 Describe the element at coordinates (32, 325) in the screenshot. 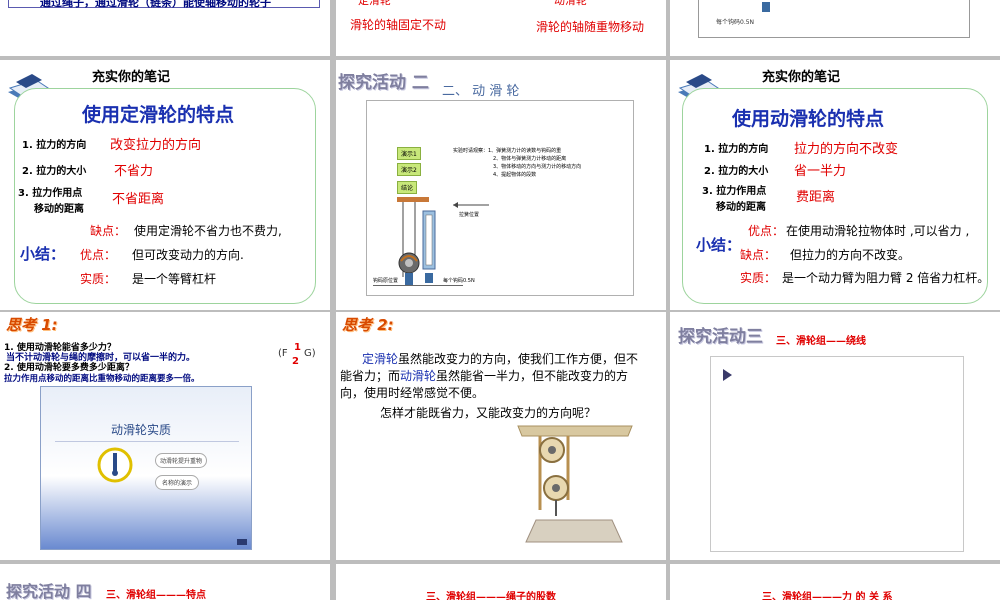

I see `think1-badge: 思考 1:` at that location.